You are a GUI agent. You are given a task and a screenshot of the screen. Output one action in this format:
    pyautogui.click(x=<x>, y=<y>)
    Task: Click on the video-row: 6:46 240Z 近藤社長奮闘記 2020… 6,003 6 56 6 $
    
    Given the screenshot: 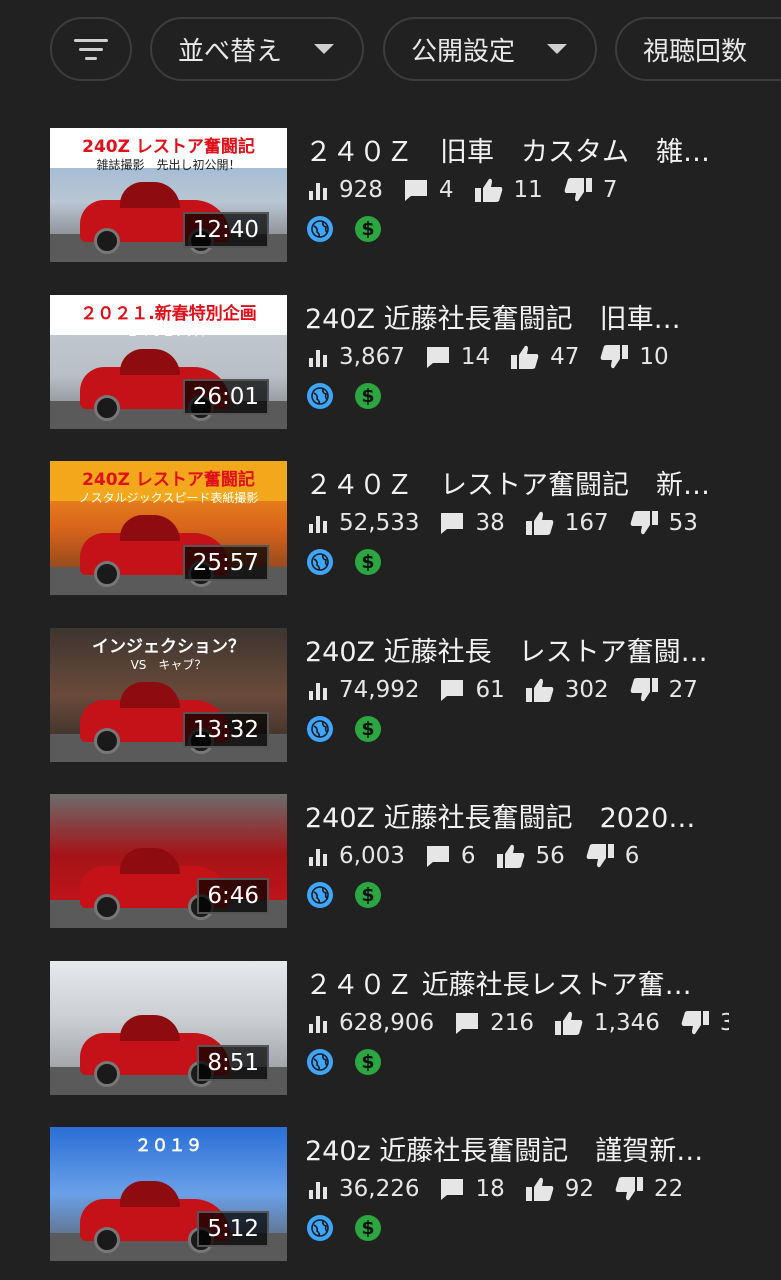 What is the action you would take?
    pyautogui.click(x=390, y=864)
    